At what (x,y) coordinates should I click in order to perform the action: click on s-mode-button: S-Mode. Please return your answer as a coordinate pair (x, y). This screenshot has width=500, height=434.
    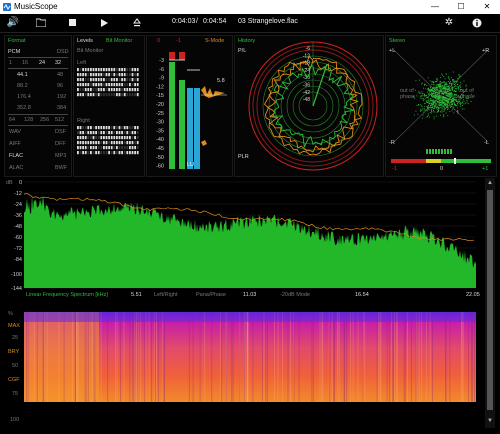
    Looking at the image, I should click on (214, 41).